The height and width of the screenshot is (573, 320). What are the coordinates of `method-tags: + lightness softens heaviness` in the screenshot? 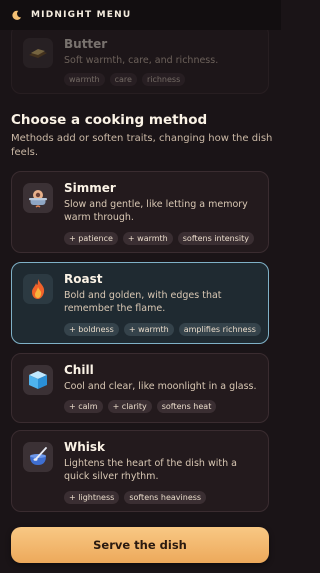 It's located at (135, 497).